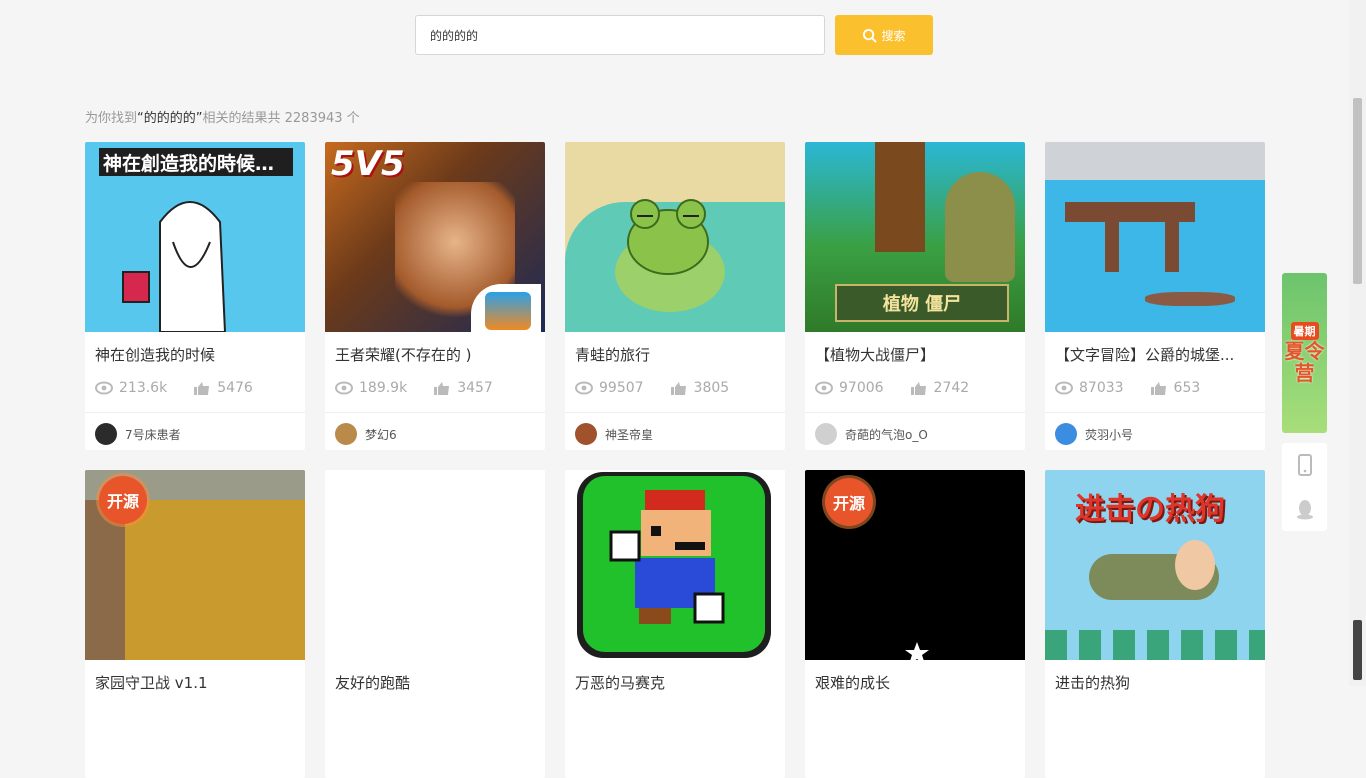 The height and width of the screenshot is (778, 1366). What do you see at coordinates (1155, 677) in the screenshot?
I see `game-title: 进击的热狗` at bounding box center [1155, 677].